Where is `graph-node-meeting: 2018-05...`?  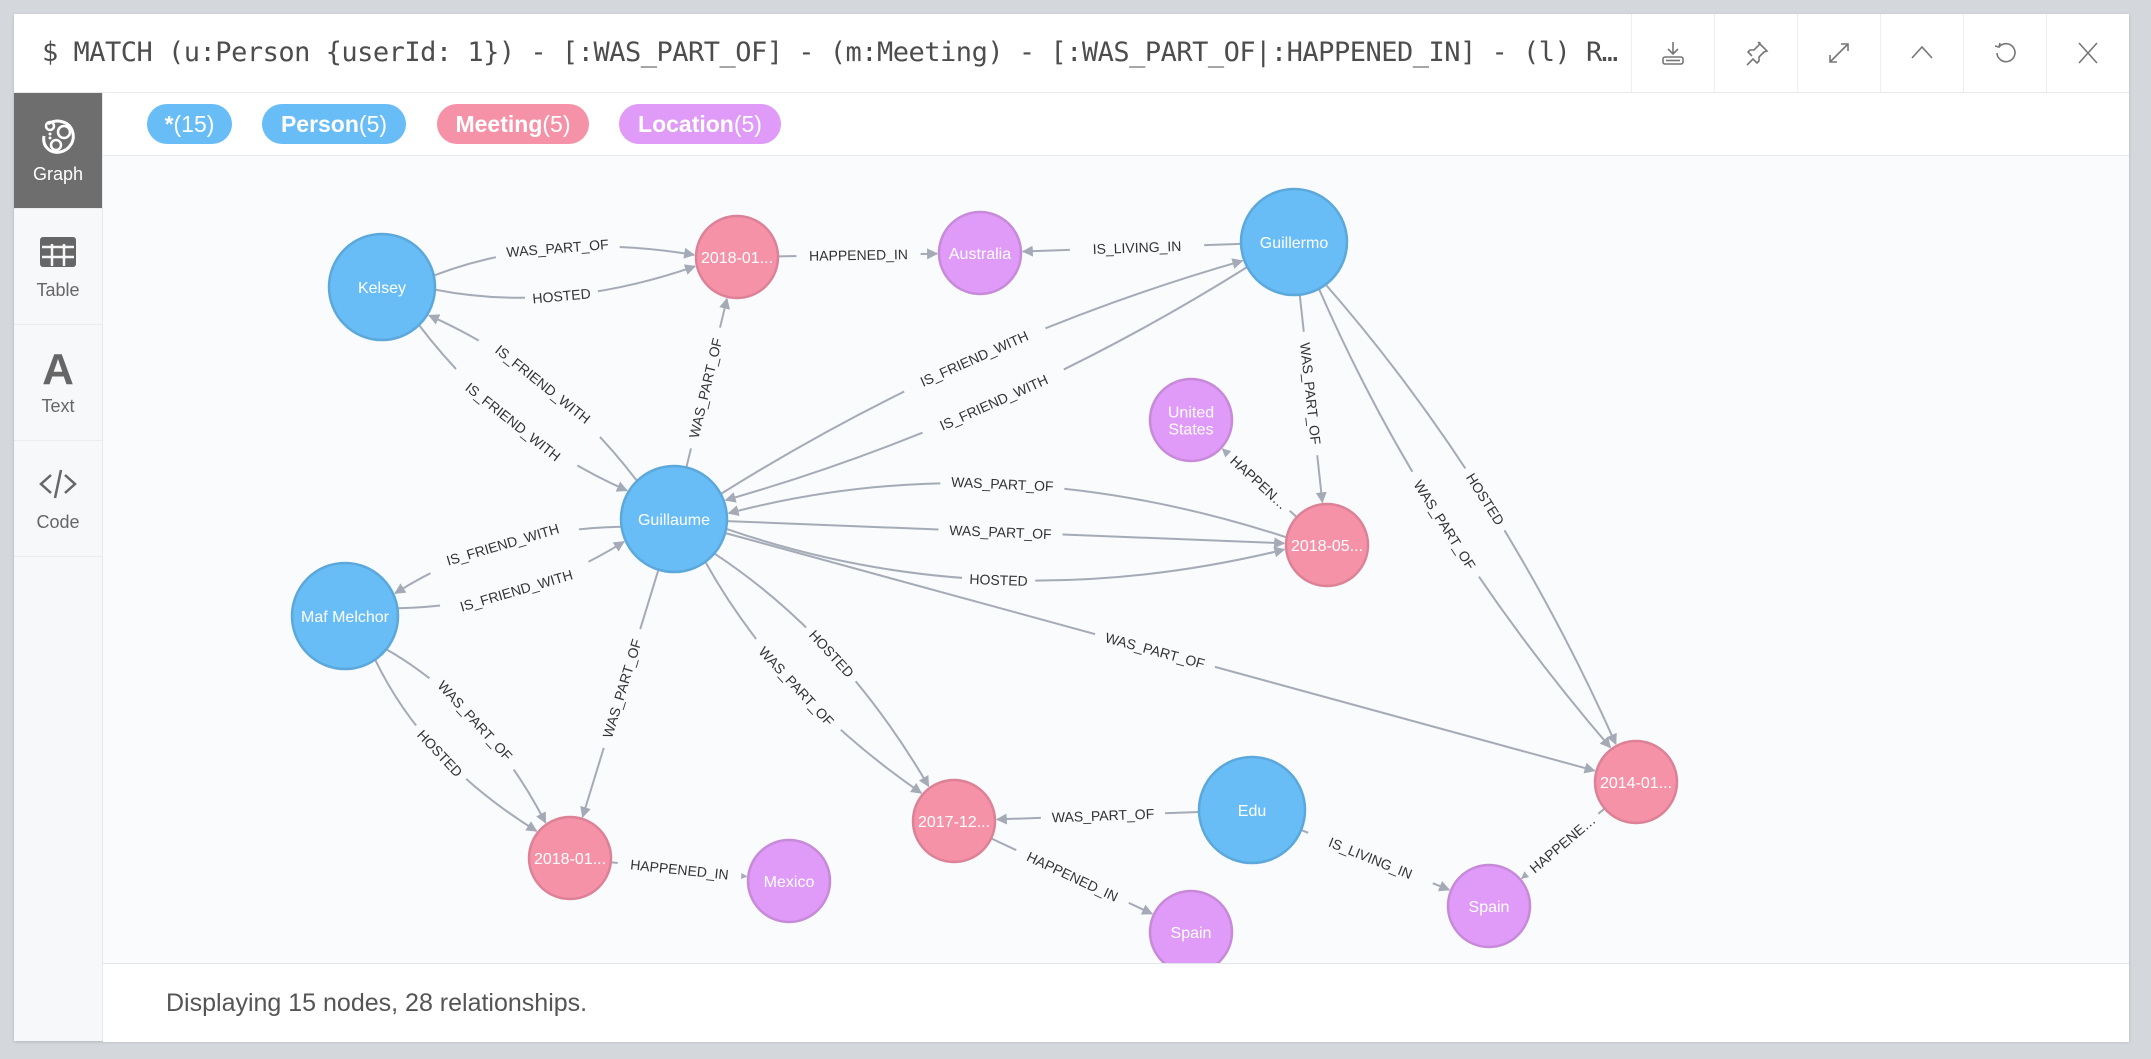 graph-node-meeting: 2018-05... is located at coordinates (1327, 545).